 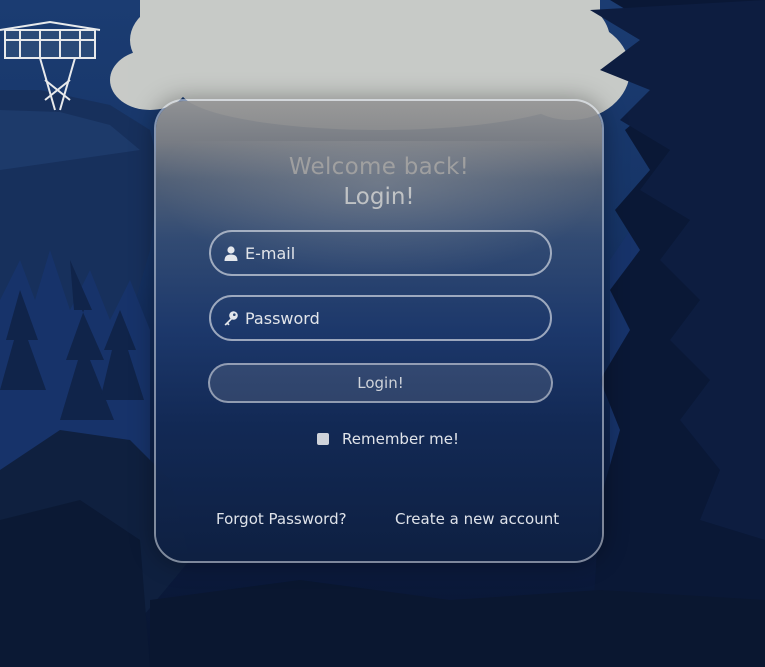 I want to click on remember-me: Remember me!, so click(x=388, y=439).